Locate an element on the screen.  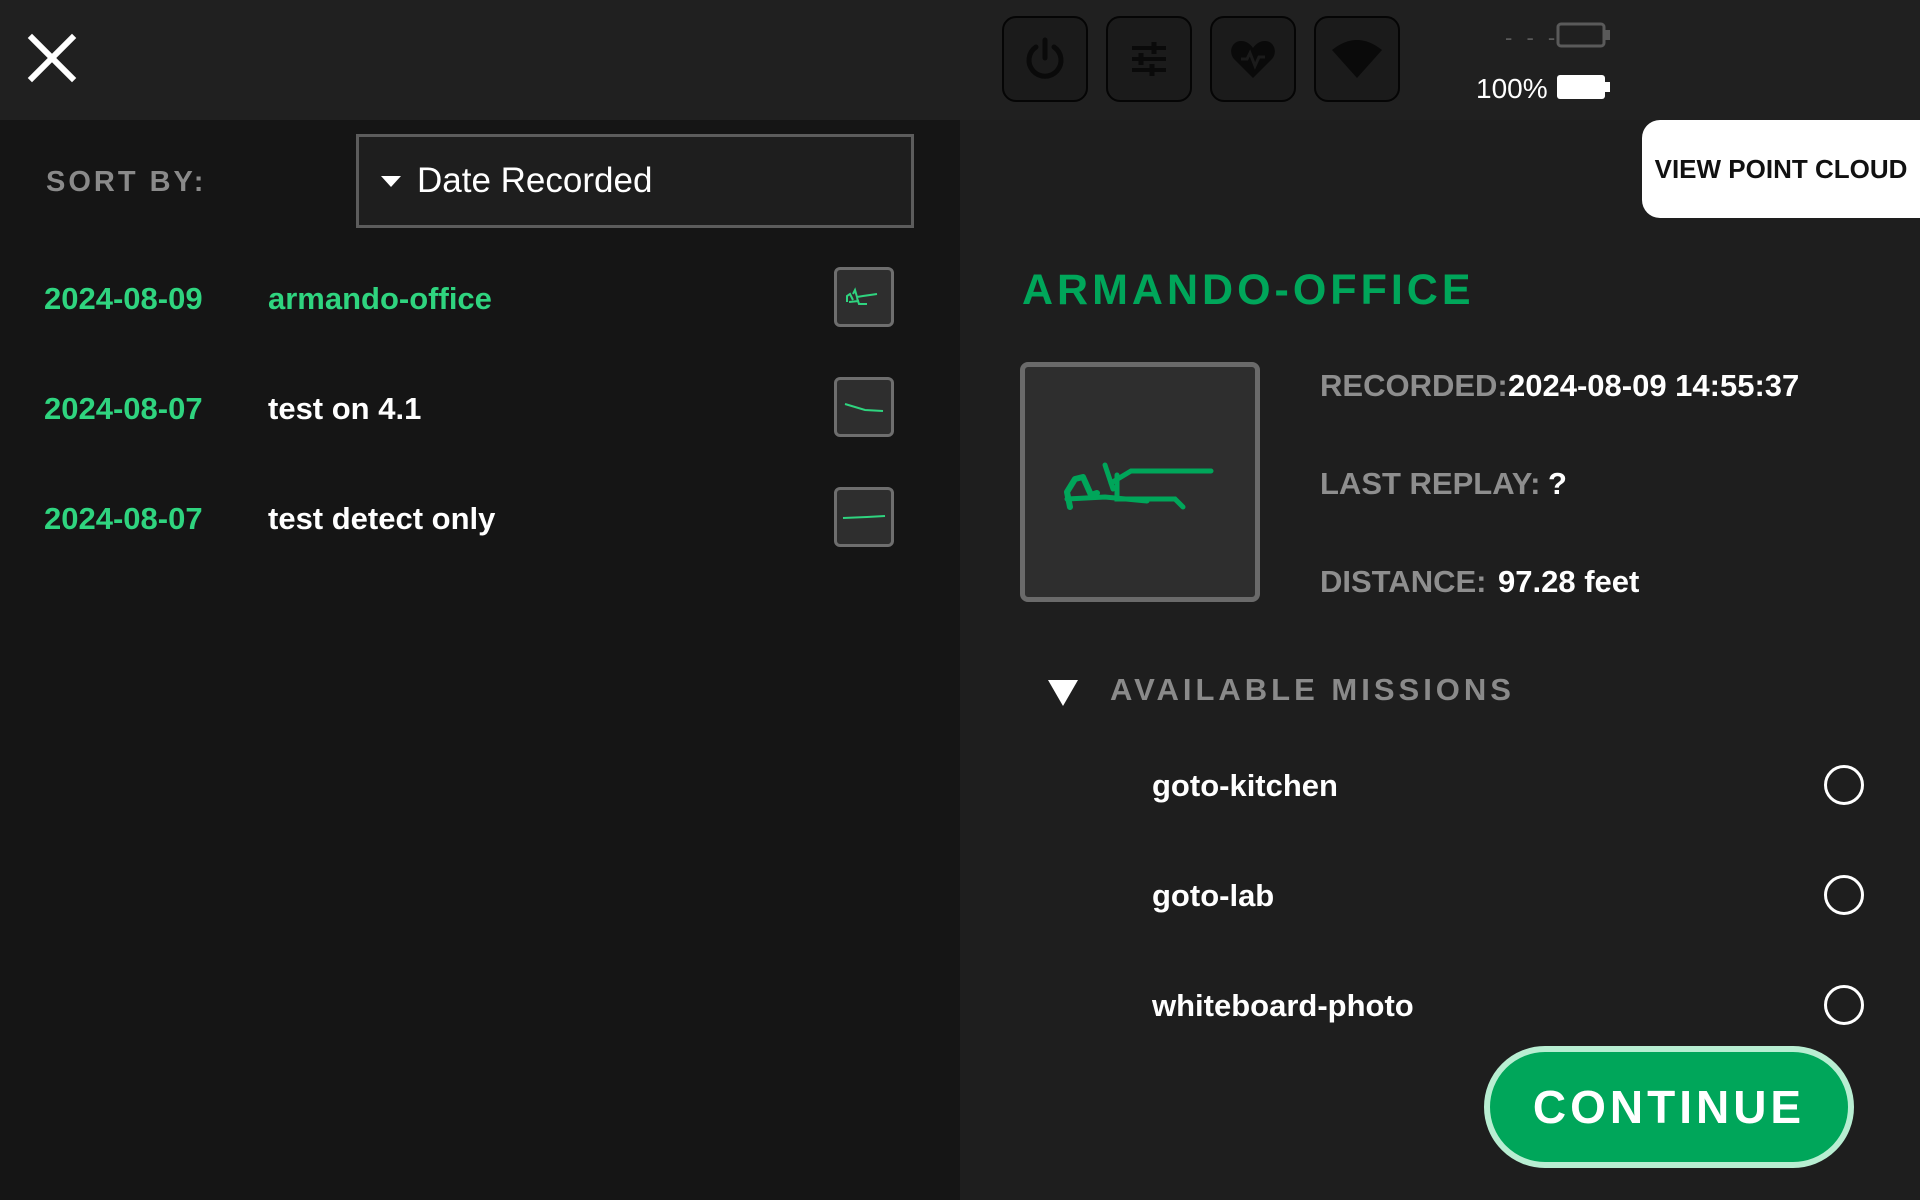
power-icon is located at coordinates (1045, 58).